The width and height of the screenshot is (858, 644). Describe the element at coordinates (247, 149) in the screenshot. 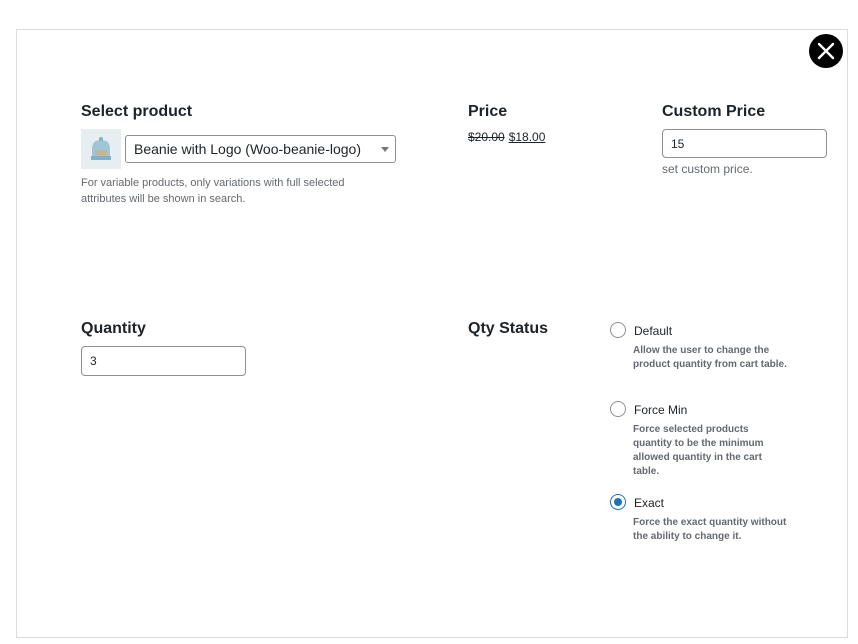

I see `product-select-value: Beanie with Logo (Woo-beanie-logo)` at that location.